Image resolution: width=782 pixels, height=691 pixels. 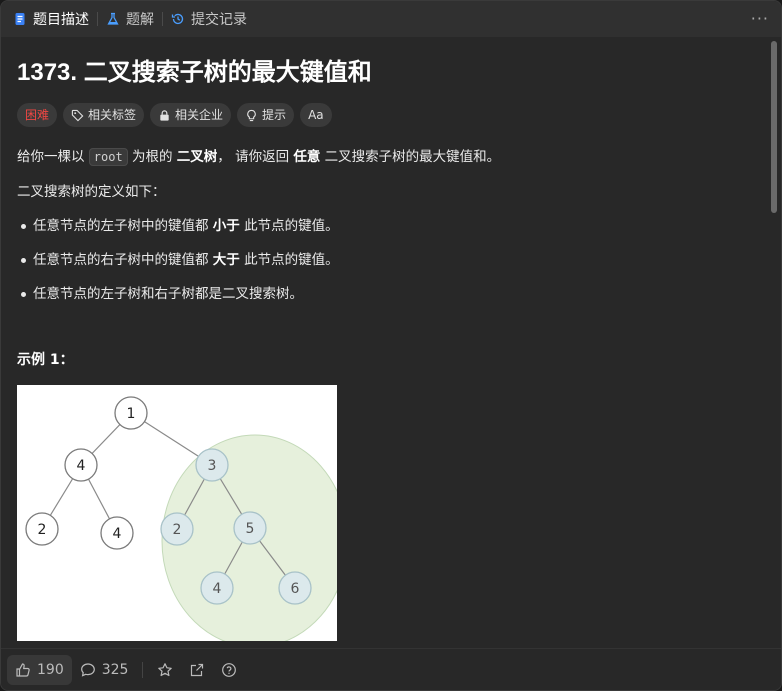 I want to click on tree-node: 3, so click(x=212, y=465).